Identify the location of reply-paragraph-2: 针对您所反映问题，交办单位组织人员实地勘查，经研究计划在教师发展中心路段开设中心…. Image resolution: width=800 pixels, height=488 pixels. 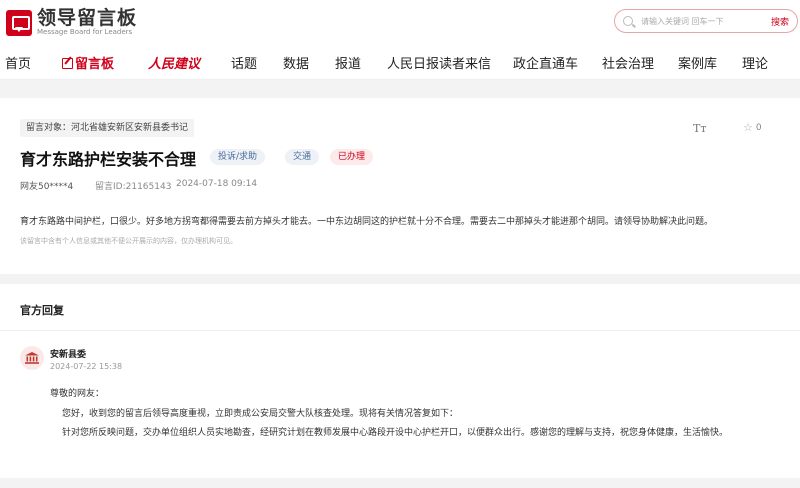
(395, 433).